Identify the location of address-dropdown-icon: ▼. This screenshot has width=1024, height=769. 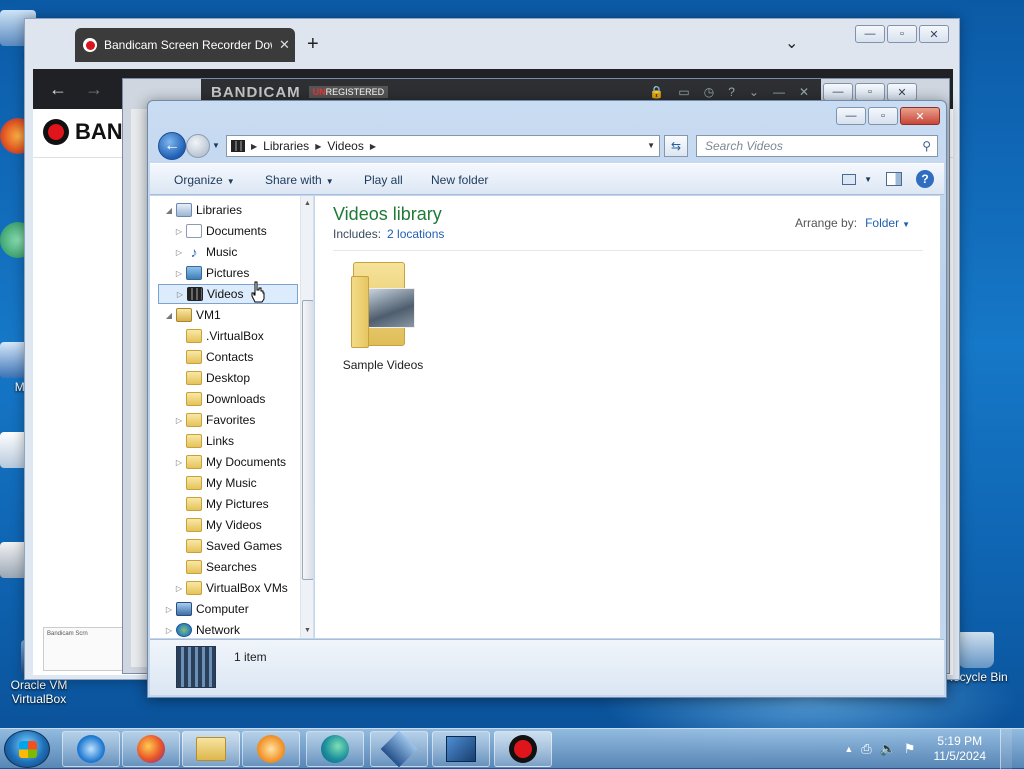
(651, 145).